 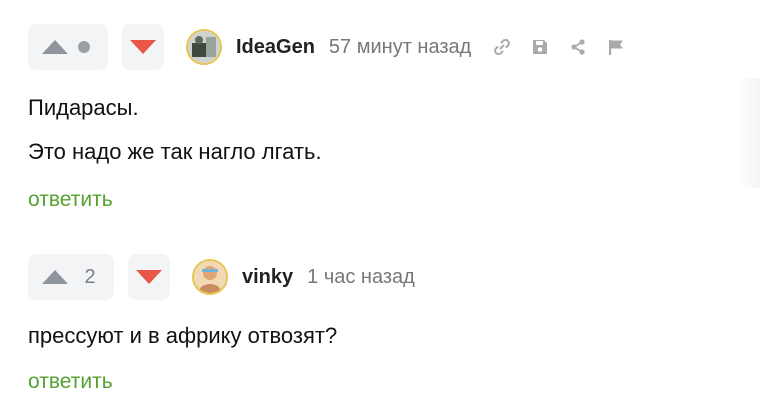 I want to click on username: vinky, so click(x=267, y=277).